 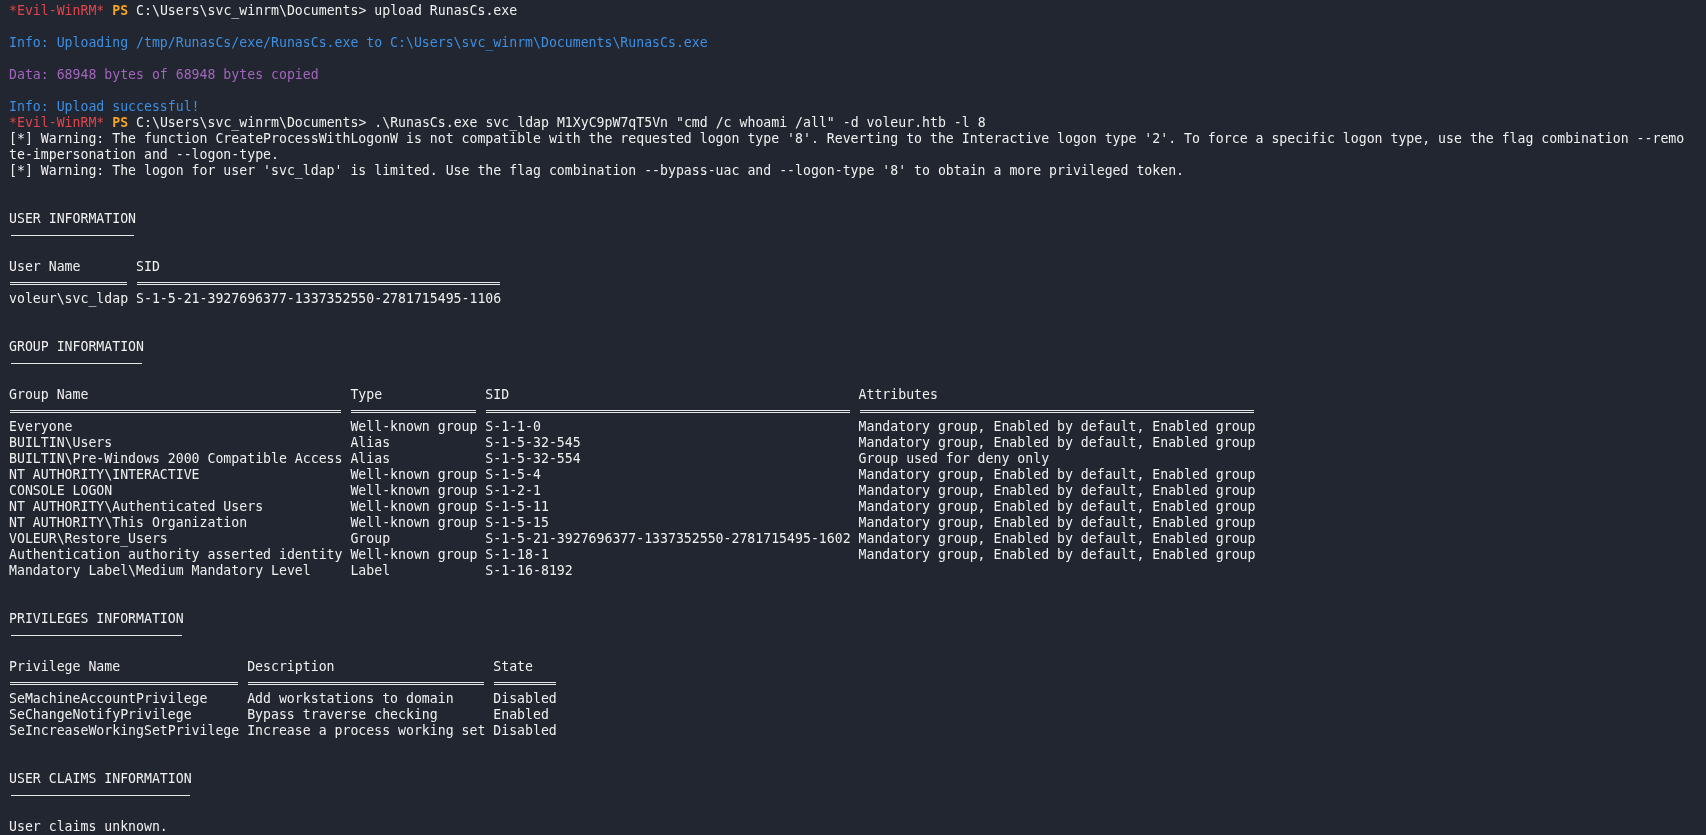 What do you see at coordinates (517, 523) in the screenshot?
I see `table-cell-text: S-1-5-15` at bounding box center [517, 523].